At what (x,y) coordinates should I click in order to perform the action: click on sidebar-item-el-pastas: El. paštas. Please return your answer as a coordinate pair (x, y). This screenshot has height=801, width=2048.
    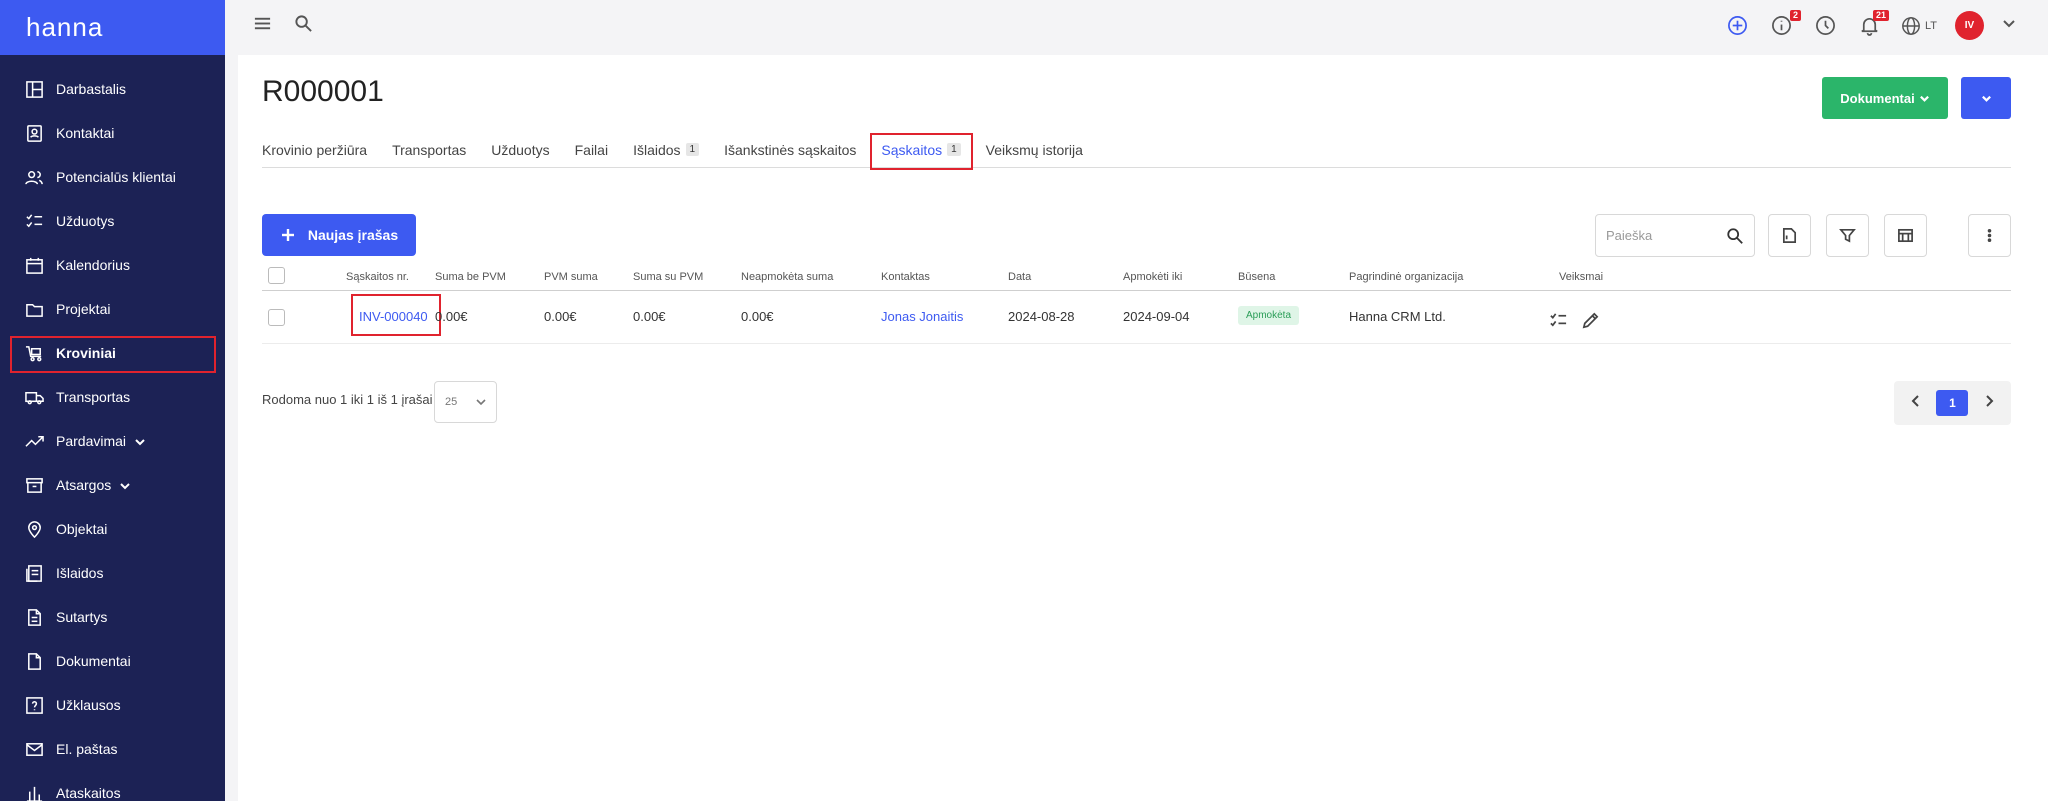
    Looking at the image, I should click on (112, 749).